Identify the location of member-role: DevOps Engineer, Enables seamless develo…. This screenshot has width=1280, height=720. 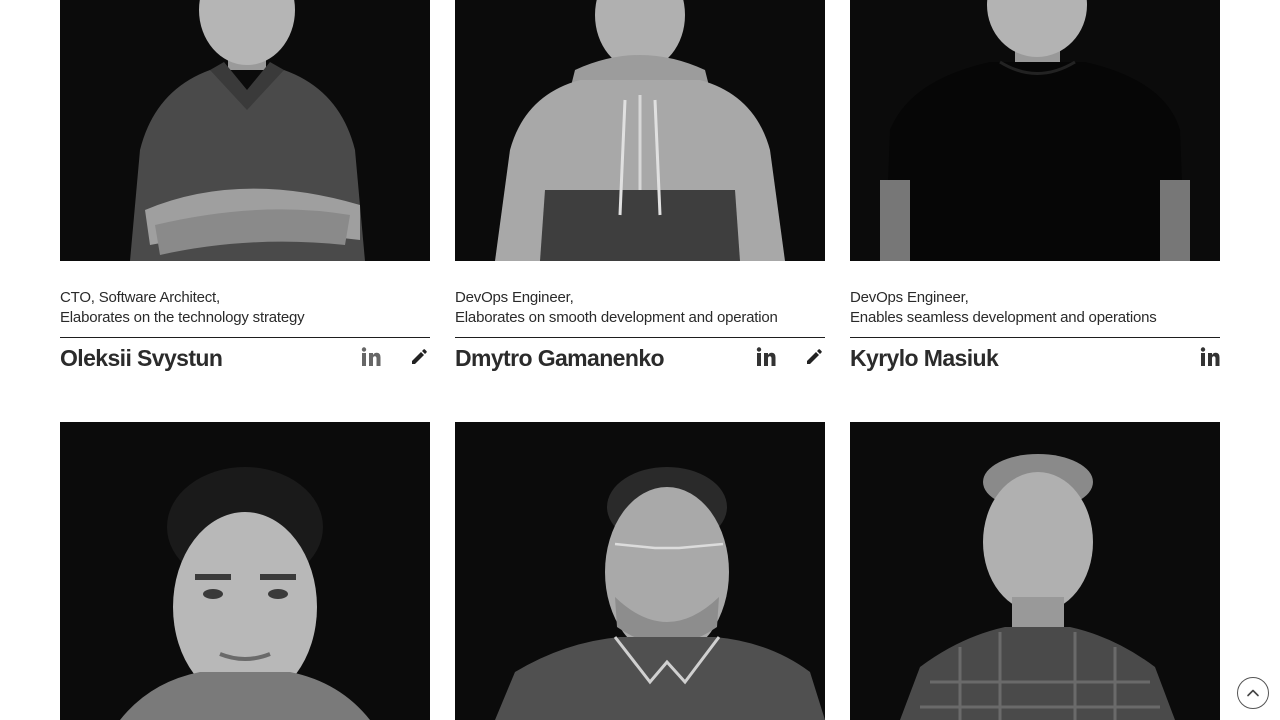
(1035, 308).